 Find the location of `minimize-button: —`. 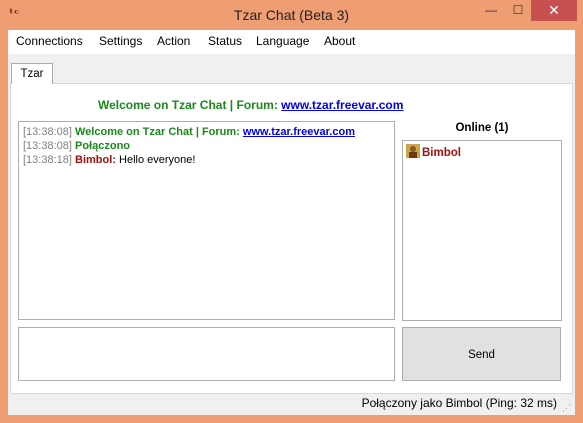

minimize-button: — is located at coordinates (491, 10).